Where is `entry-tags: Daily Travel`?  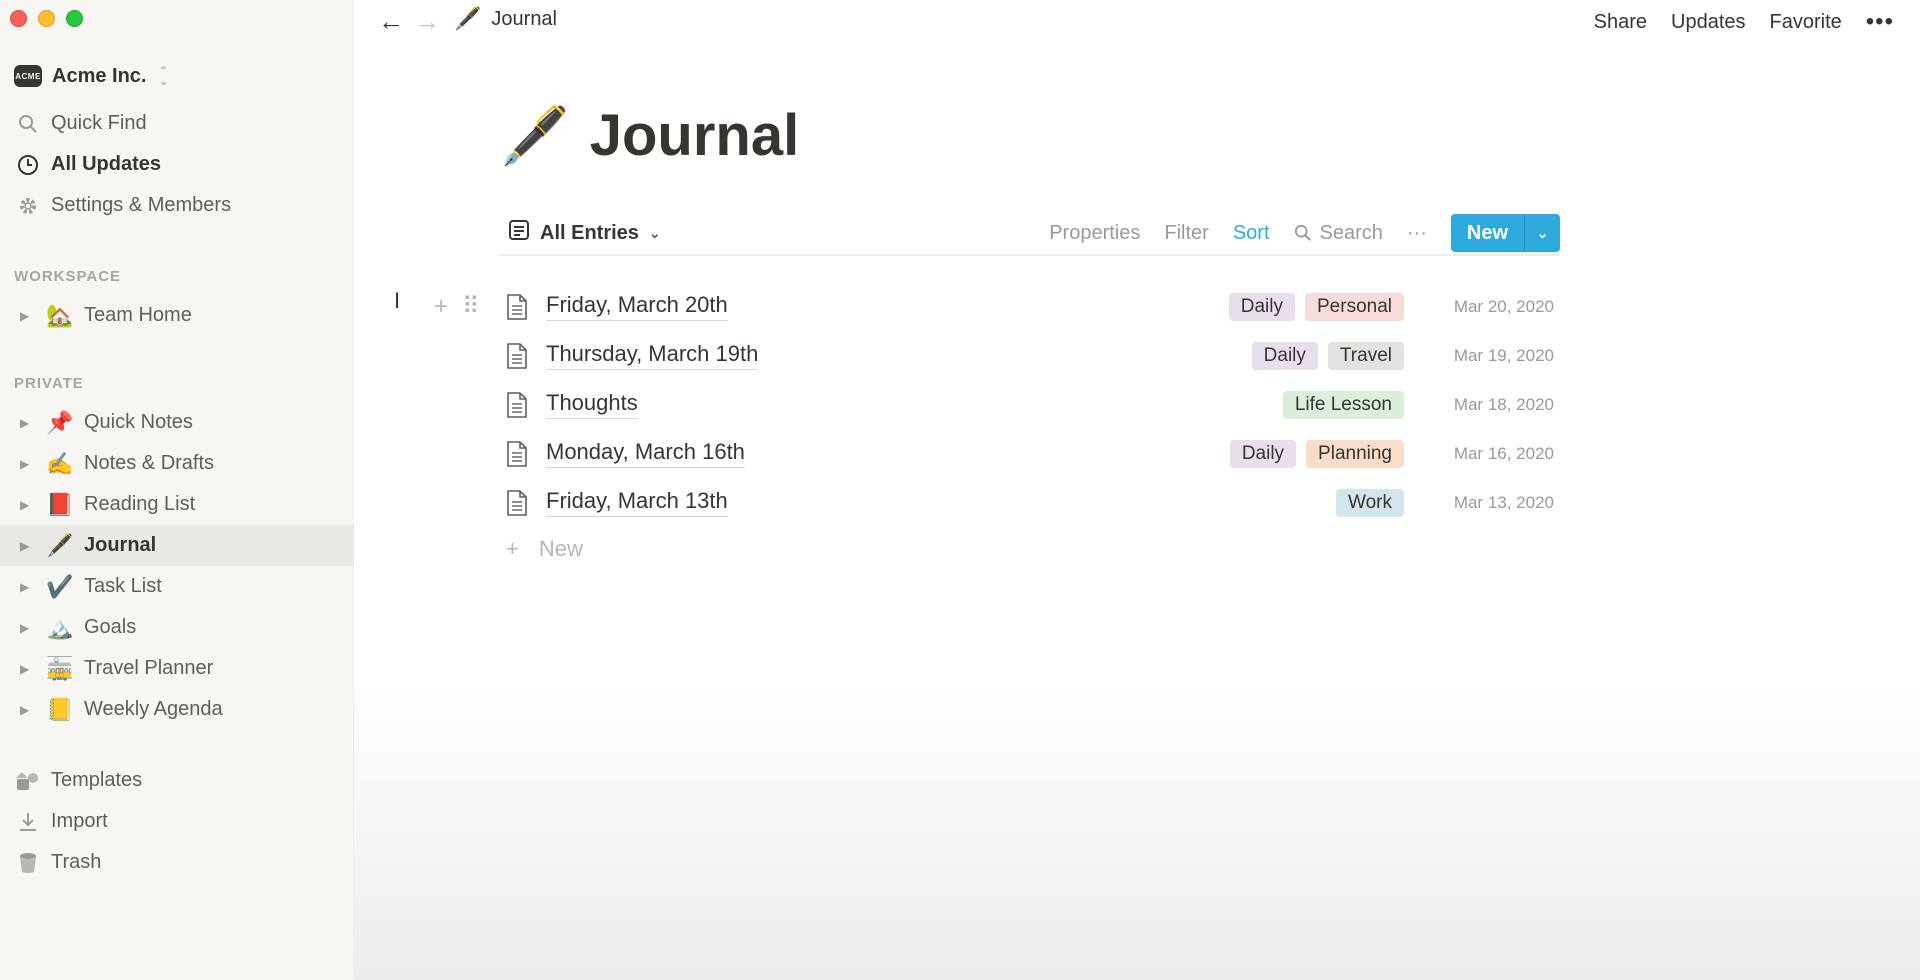
entry-tags: Daily Travel is located at coordinates (1327, 355).